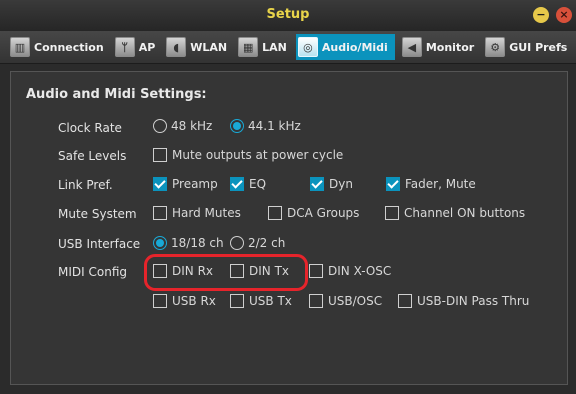 The height and width of the screenshot is (394, 576). What do you see at coordinates (20, 47) in the screenshot?
I see `mixer-icon: ▥` at bounding box center [20, 47].